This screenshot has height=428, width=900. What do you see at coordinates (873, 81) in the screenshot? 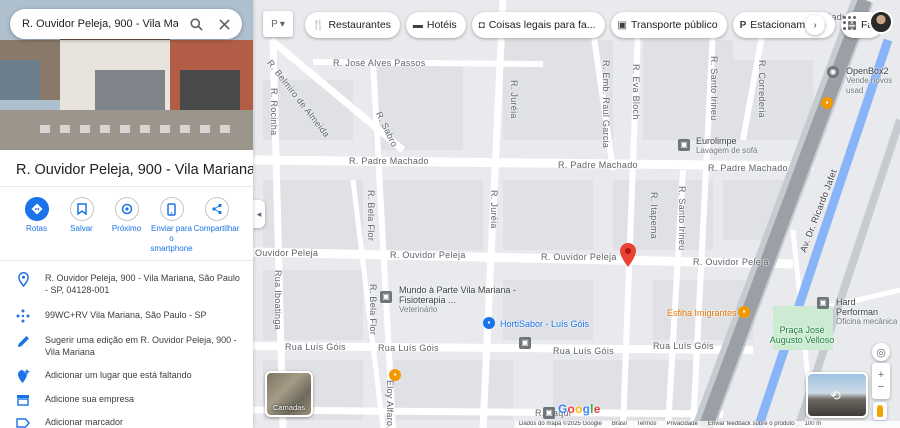
I see `poi-openbox: OpenBox2 Vende novos usad` at bounding box center [873, 81].